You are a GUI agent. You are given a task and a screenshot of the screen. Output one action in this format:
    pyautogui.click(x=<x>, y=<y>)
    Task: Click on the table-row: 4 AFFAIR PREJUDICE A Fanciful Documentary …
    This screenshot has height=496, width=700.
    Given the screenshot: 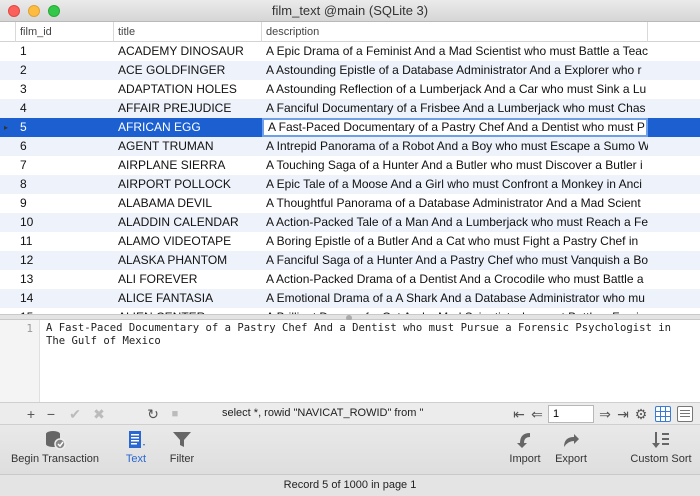 What is the action you would take?
    pyautogui.click(x=350, y=108)
    